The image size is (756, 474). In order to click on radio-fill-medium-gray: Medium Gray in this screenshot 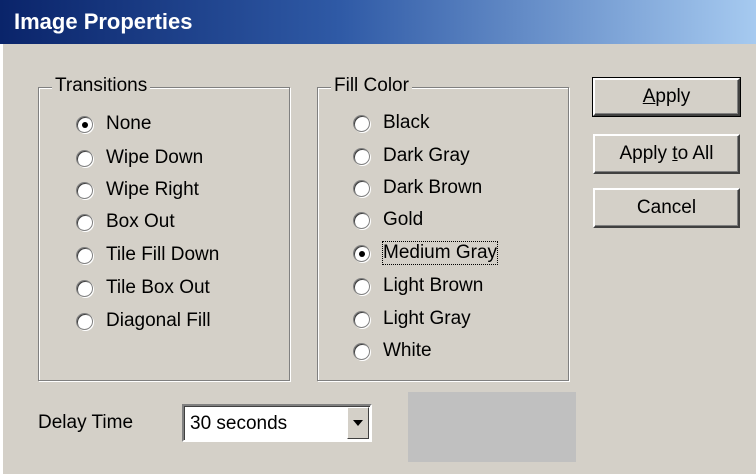, I will do `click(426, 253)`.